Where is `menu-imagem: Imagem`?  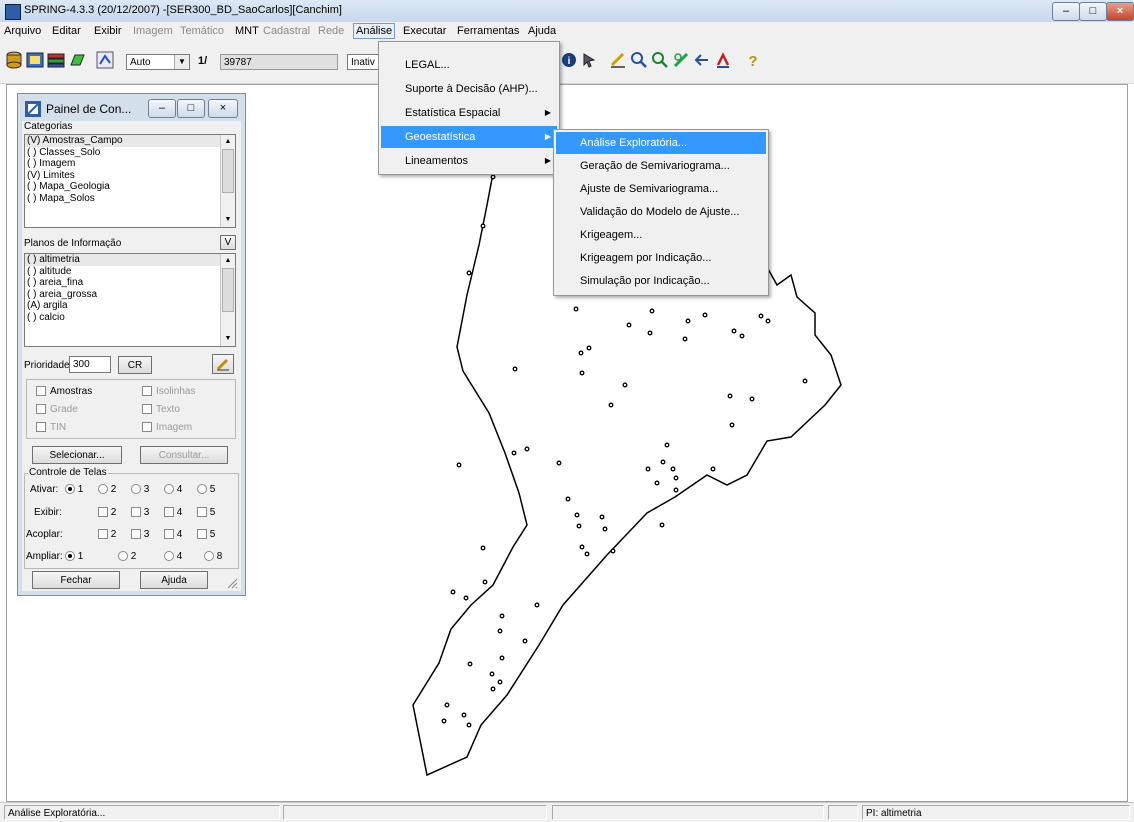 menu-imagem: Imagem is located at coordinates (153, 31).